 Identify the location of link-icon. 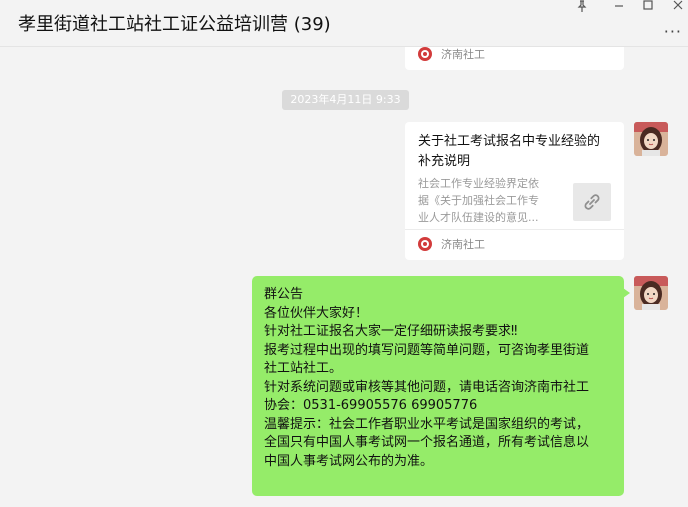
(592, 202).